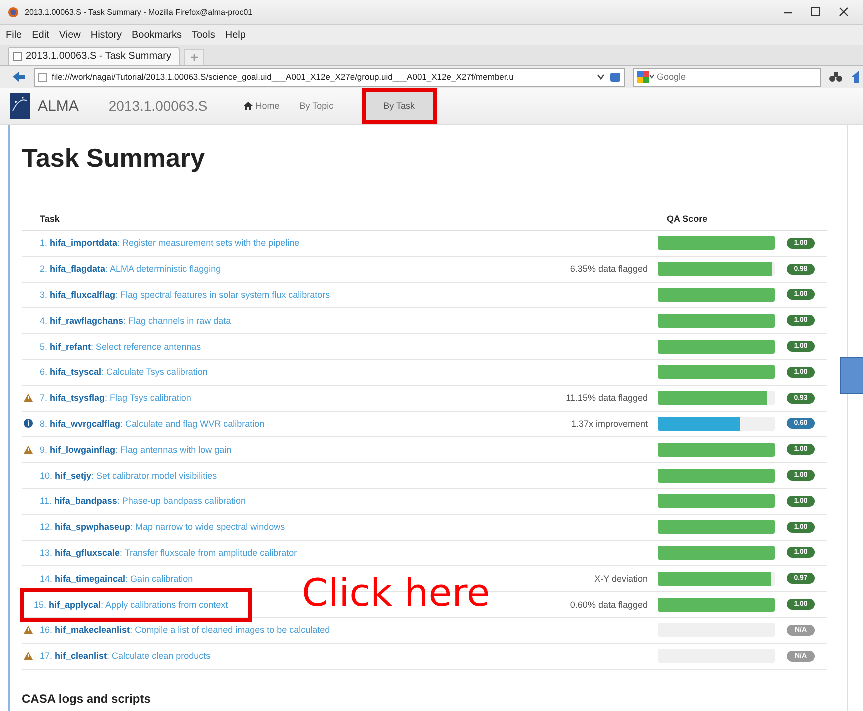 The width and height of the screenshot is (863, 711). What do you see at coordinates (169, 553) in the screenshot?
I see `task-link: 13. hifa_gfluxscale: Transfer fluxscale from amplitude calibrator` at bounding box center [169, 553].